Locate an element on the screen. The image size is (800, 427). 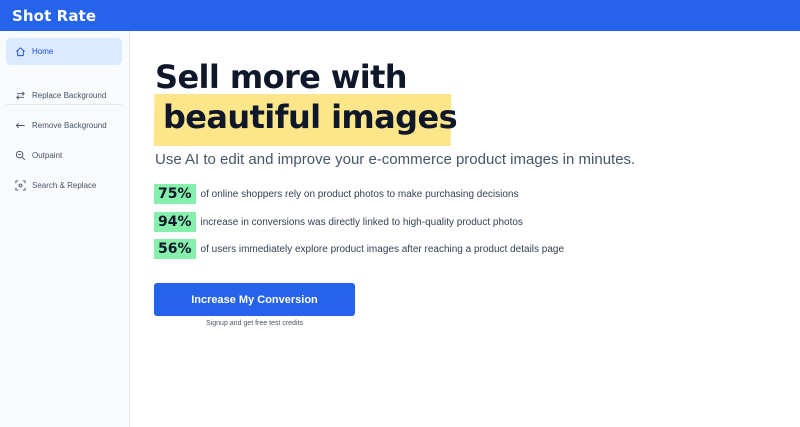
sidebar-item-search-replace: Search & Replace is located at coordinates (64, 185).